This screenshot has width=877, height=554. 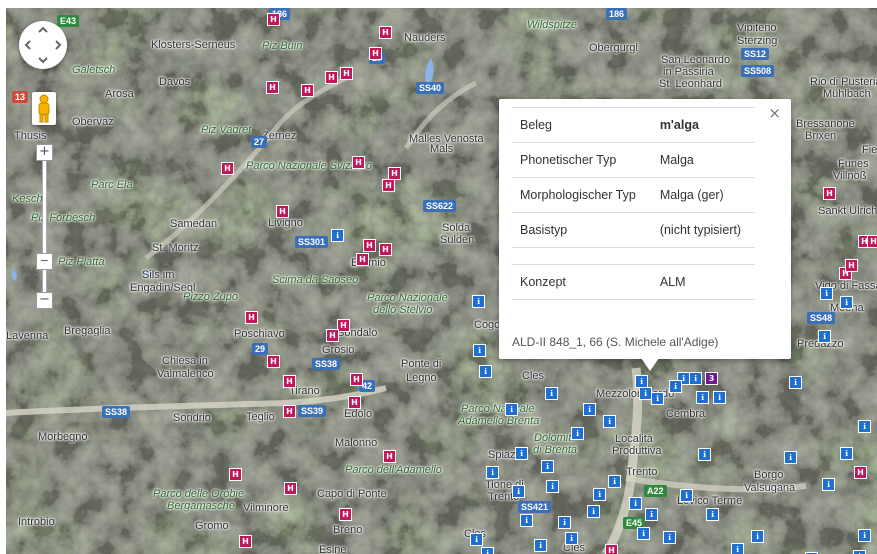 What do you see at coordinates (711, 378) in the screenshot?
I see `number-marker-icon: 3` at bounding box center [711, 378].